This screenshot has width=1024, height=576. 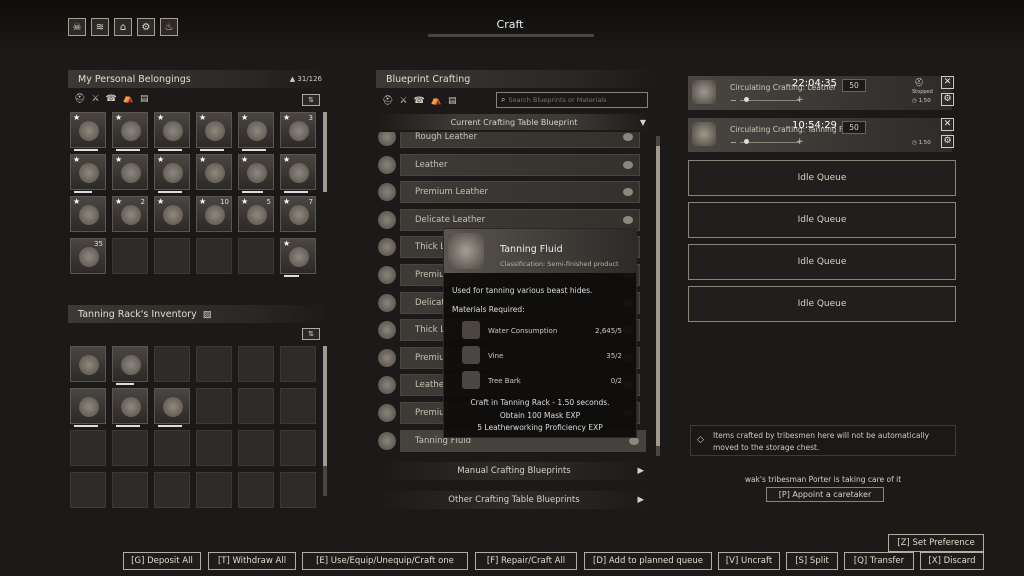 What do you see at coordinates (514, 500) in the screenshot?
I see `other-blueprints-toggle: Other Crafting Table Blueprints ▶` at bounding box center [514, 500].